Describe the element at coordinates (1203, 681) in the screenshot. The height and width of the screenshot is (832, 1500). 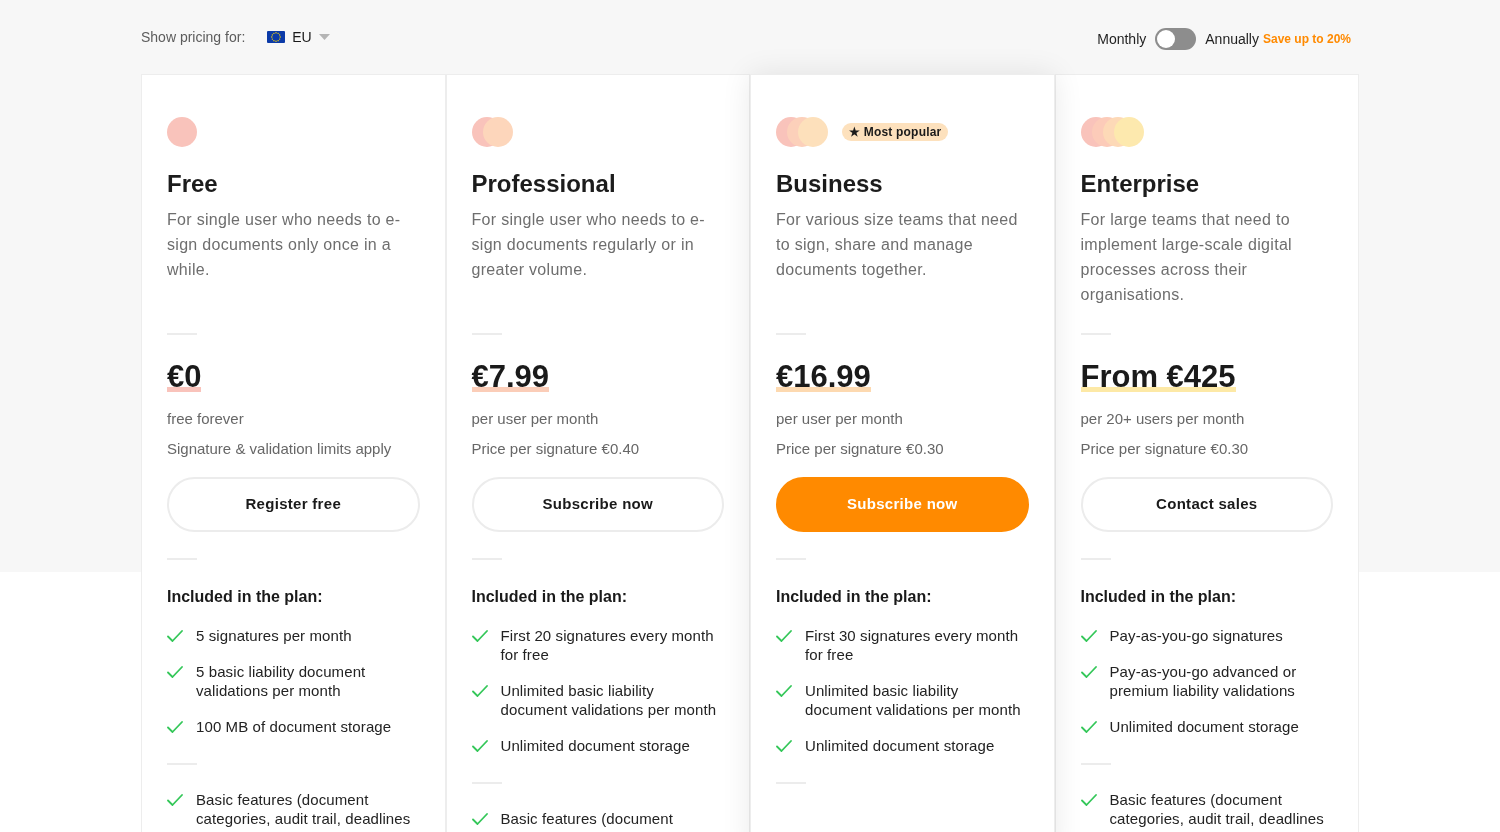
I see `feature-text: Pay-as-you-go advanced or premium liability validations` at that location.